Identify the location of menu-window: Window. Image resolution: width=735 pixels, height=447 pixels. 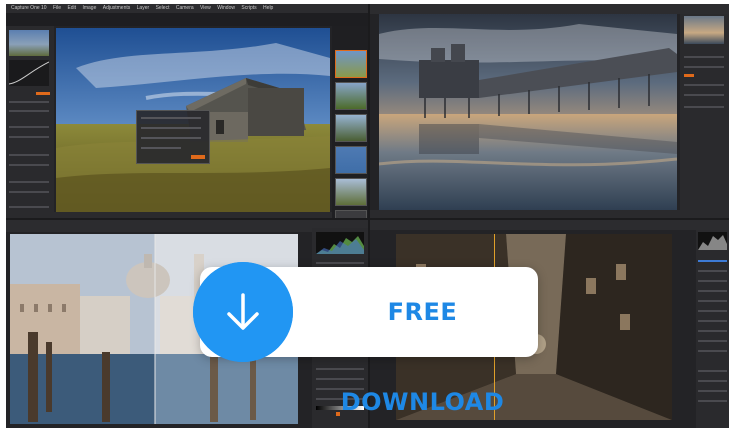
(226, 8).